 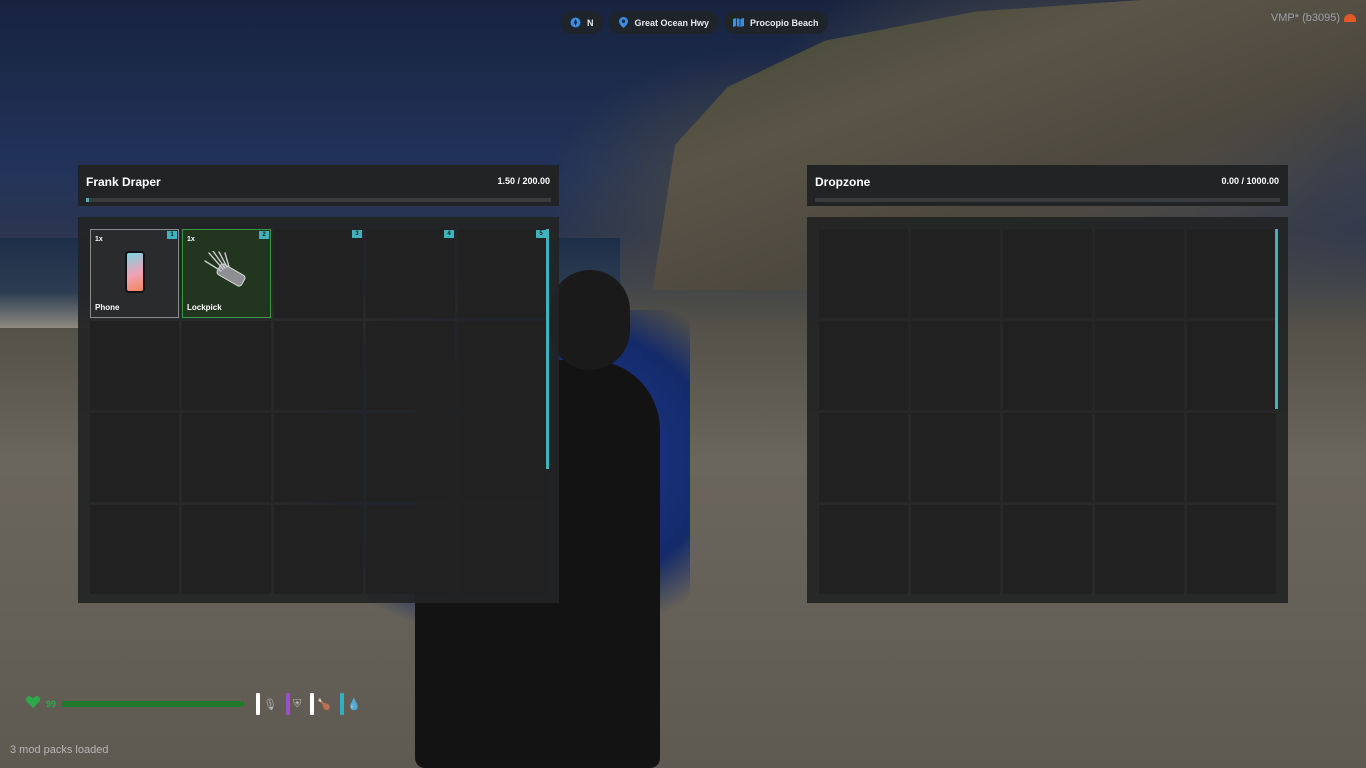 I want to click on street-label: Great Ocean Hwy, so click(x=672, y=22).